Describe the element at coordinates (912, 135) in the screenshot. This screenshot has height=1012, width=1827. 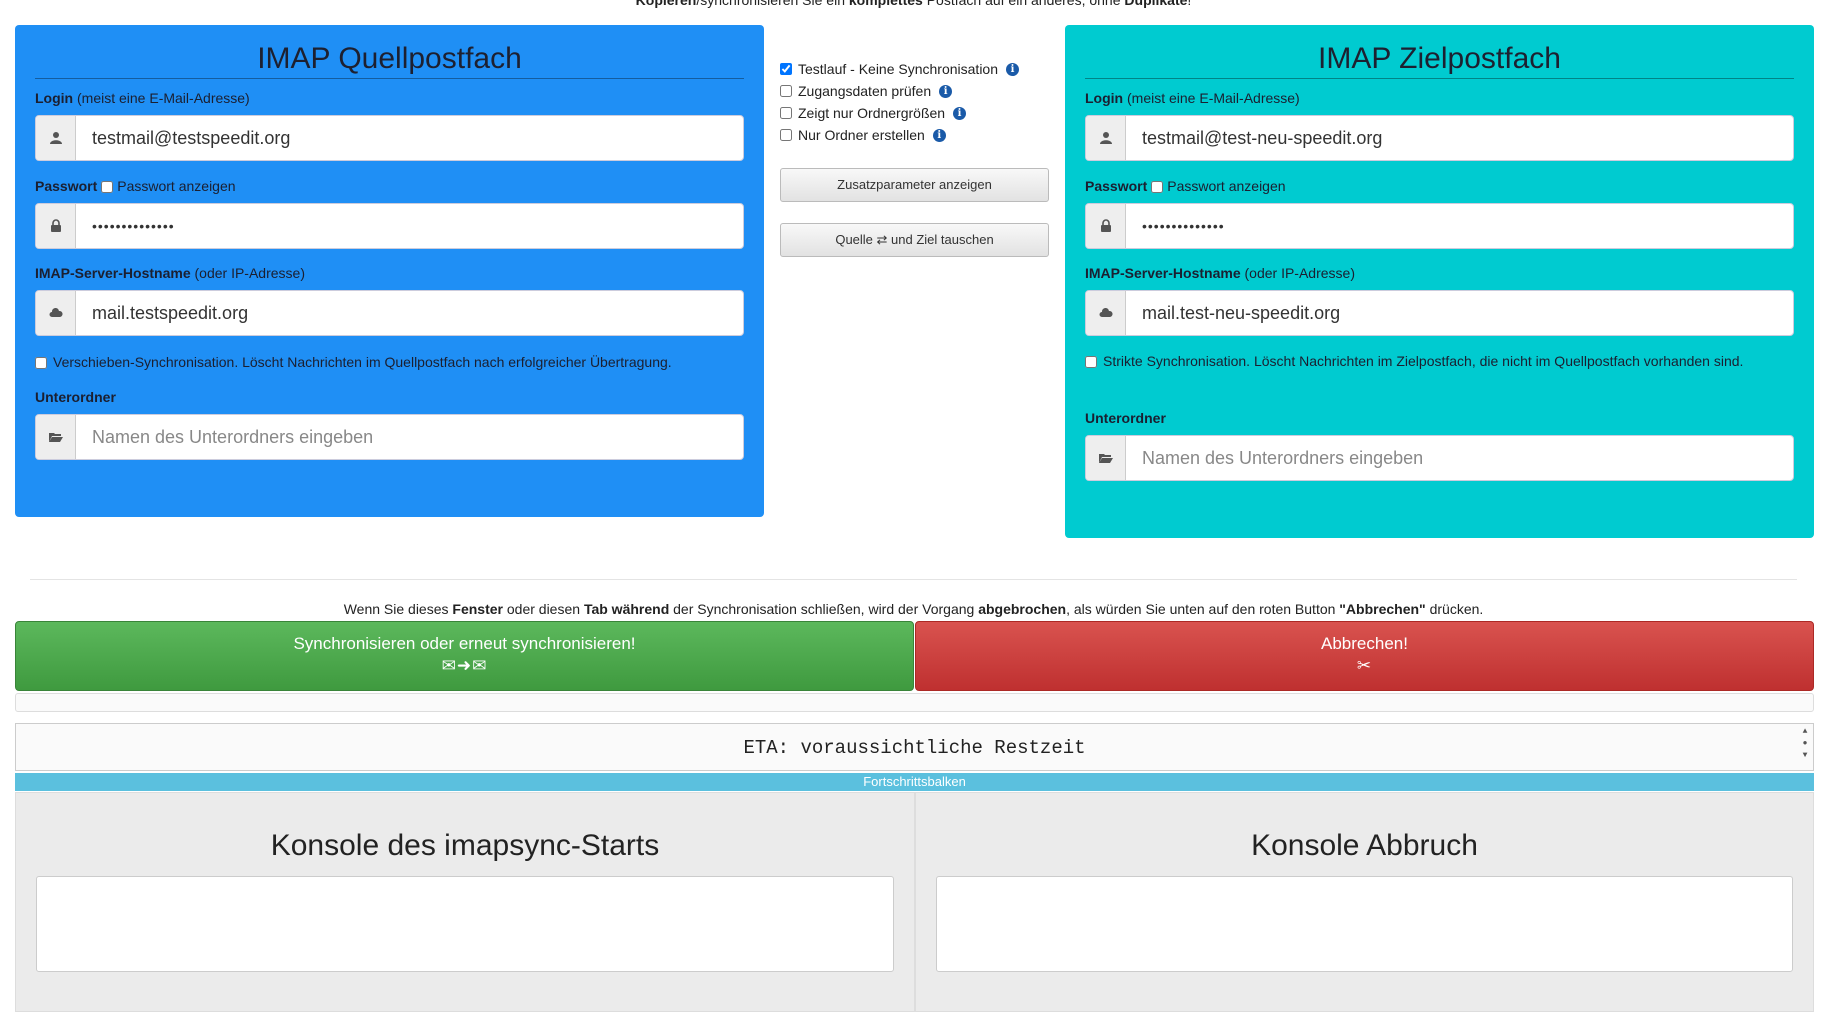
I see `option-create-folders-only: Nur Ordner erstellen i` at that location.